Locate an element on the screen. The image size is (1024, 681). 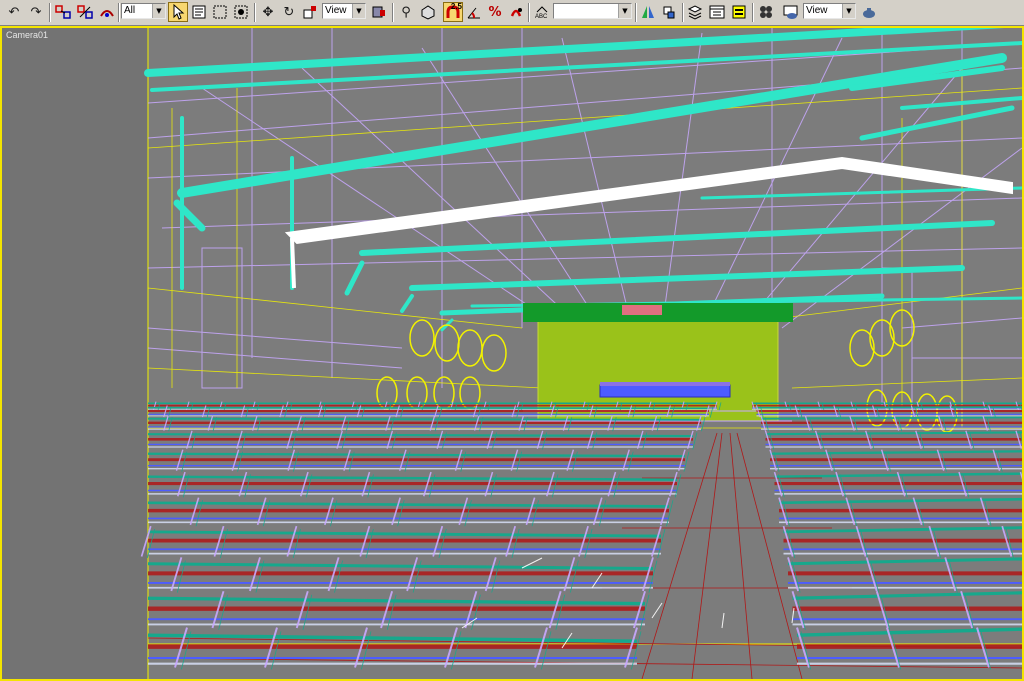
mirror-button is located at coordinates (648, 12).